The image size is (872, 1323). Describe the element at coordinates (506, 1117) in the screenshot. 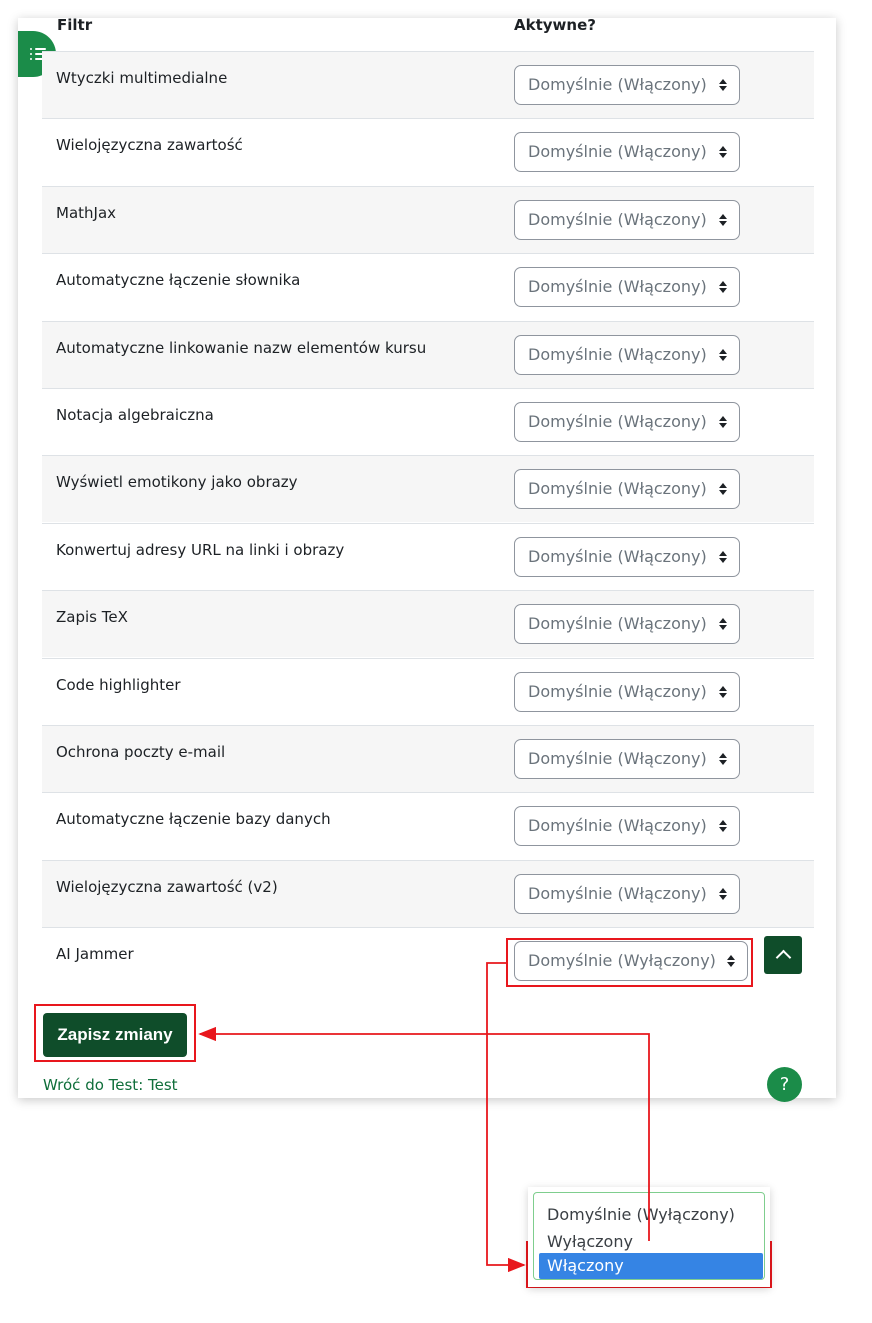

I see `arrow-select-to-option` at that location.